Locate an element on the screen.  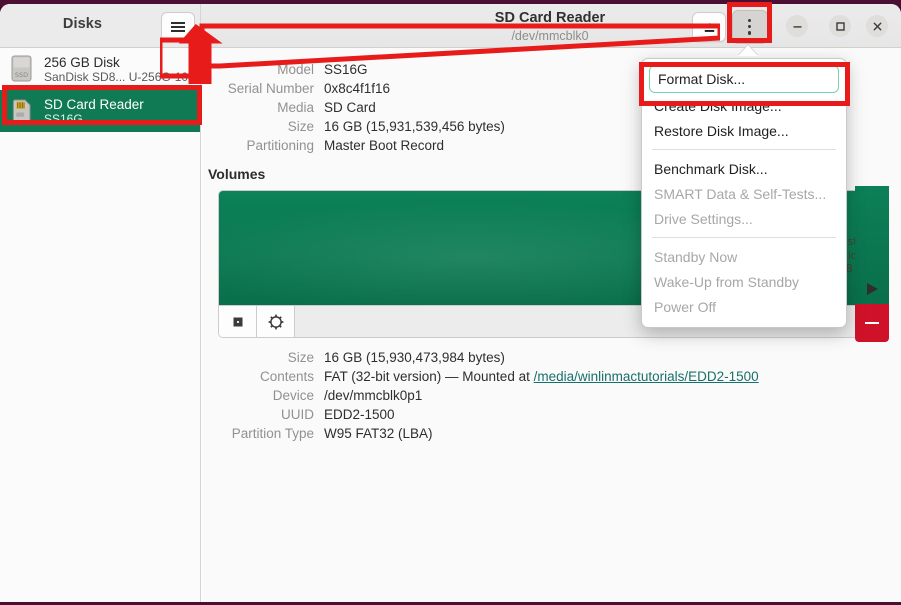
hamburger-icon is located at coordinates (178, 27).